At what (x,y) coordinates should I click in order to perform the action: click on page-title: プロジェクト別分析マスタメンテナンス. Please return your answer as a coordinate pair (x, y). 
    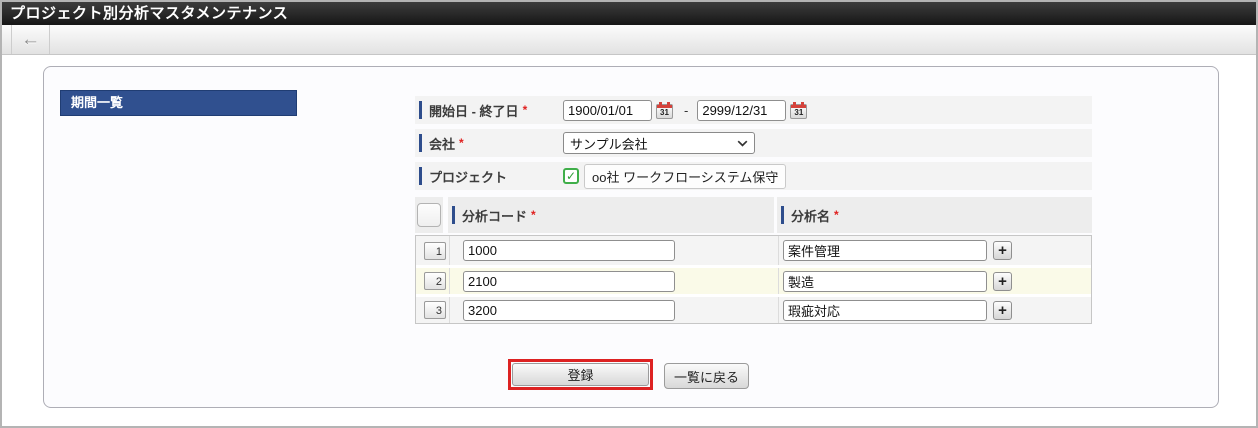
    Looking at the image, I should click on (629, 13).